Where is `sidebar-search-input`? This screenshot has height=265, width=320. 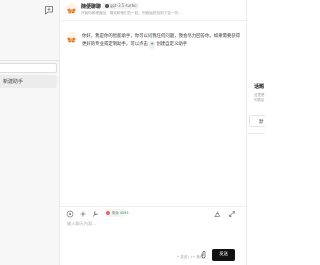 sidebar-search-input is located at coordinates (28, 68).